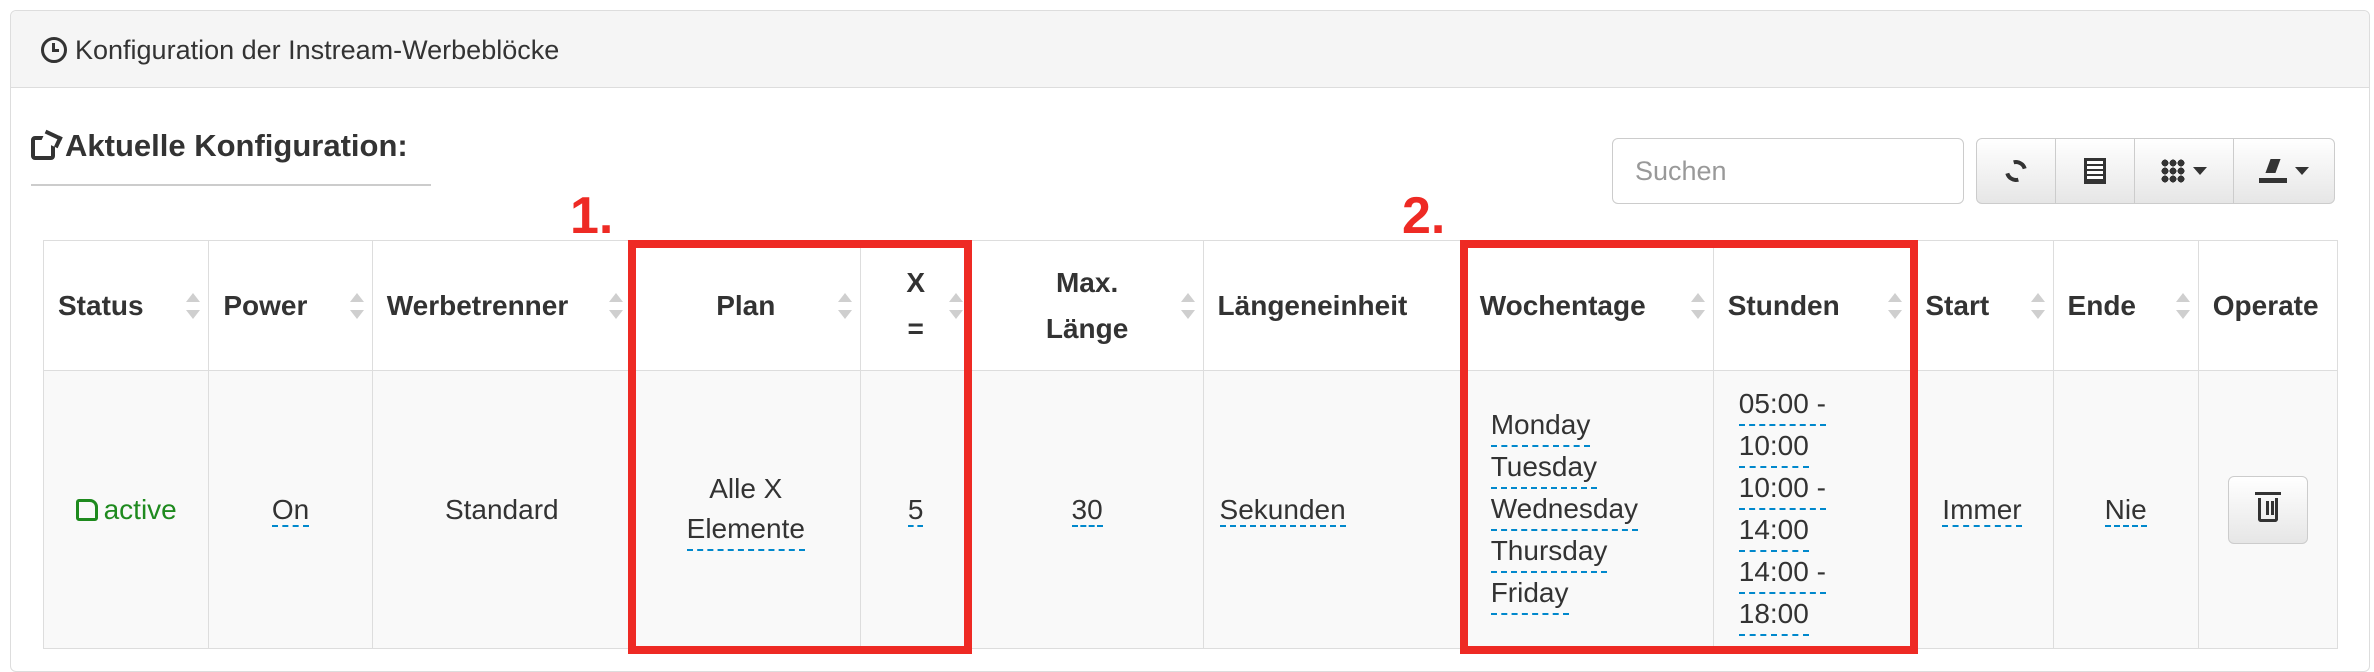  I want to click on export-dropdown-button, so click(2284, 171).